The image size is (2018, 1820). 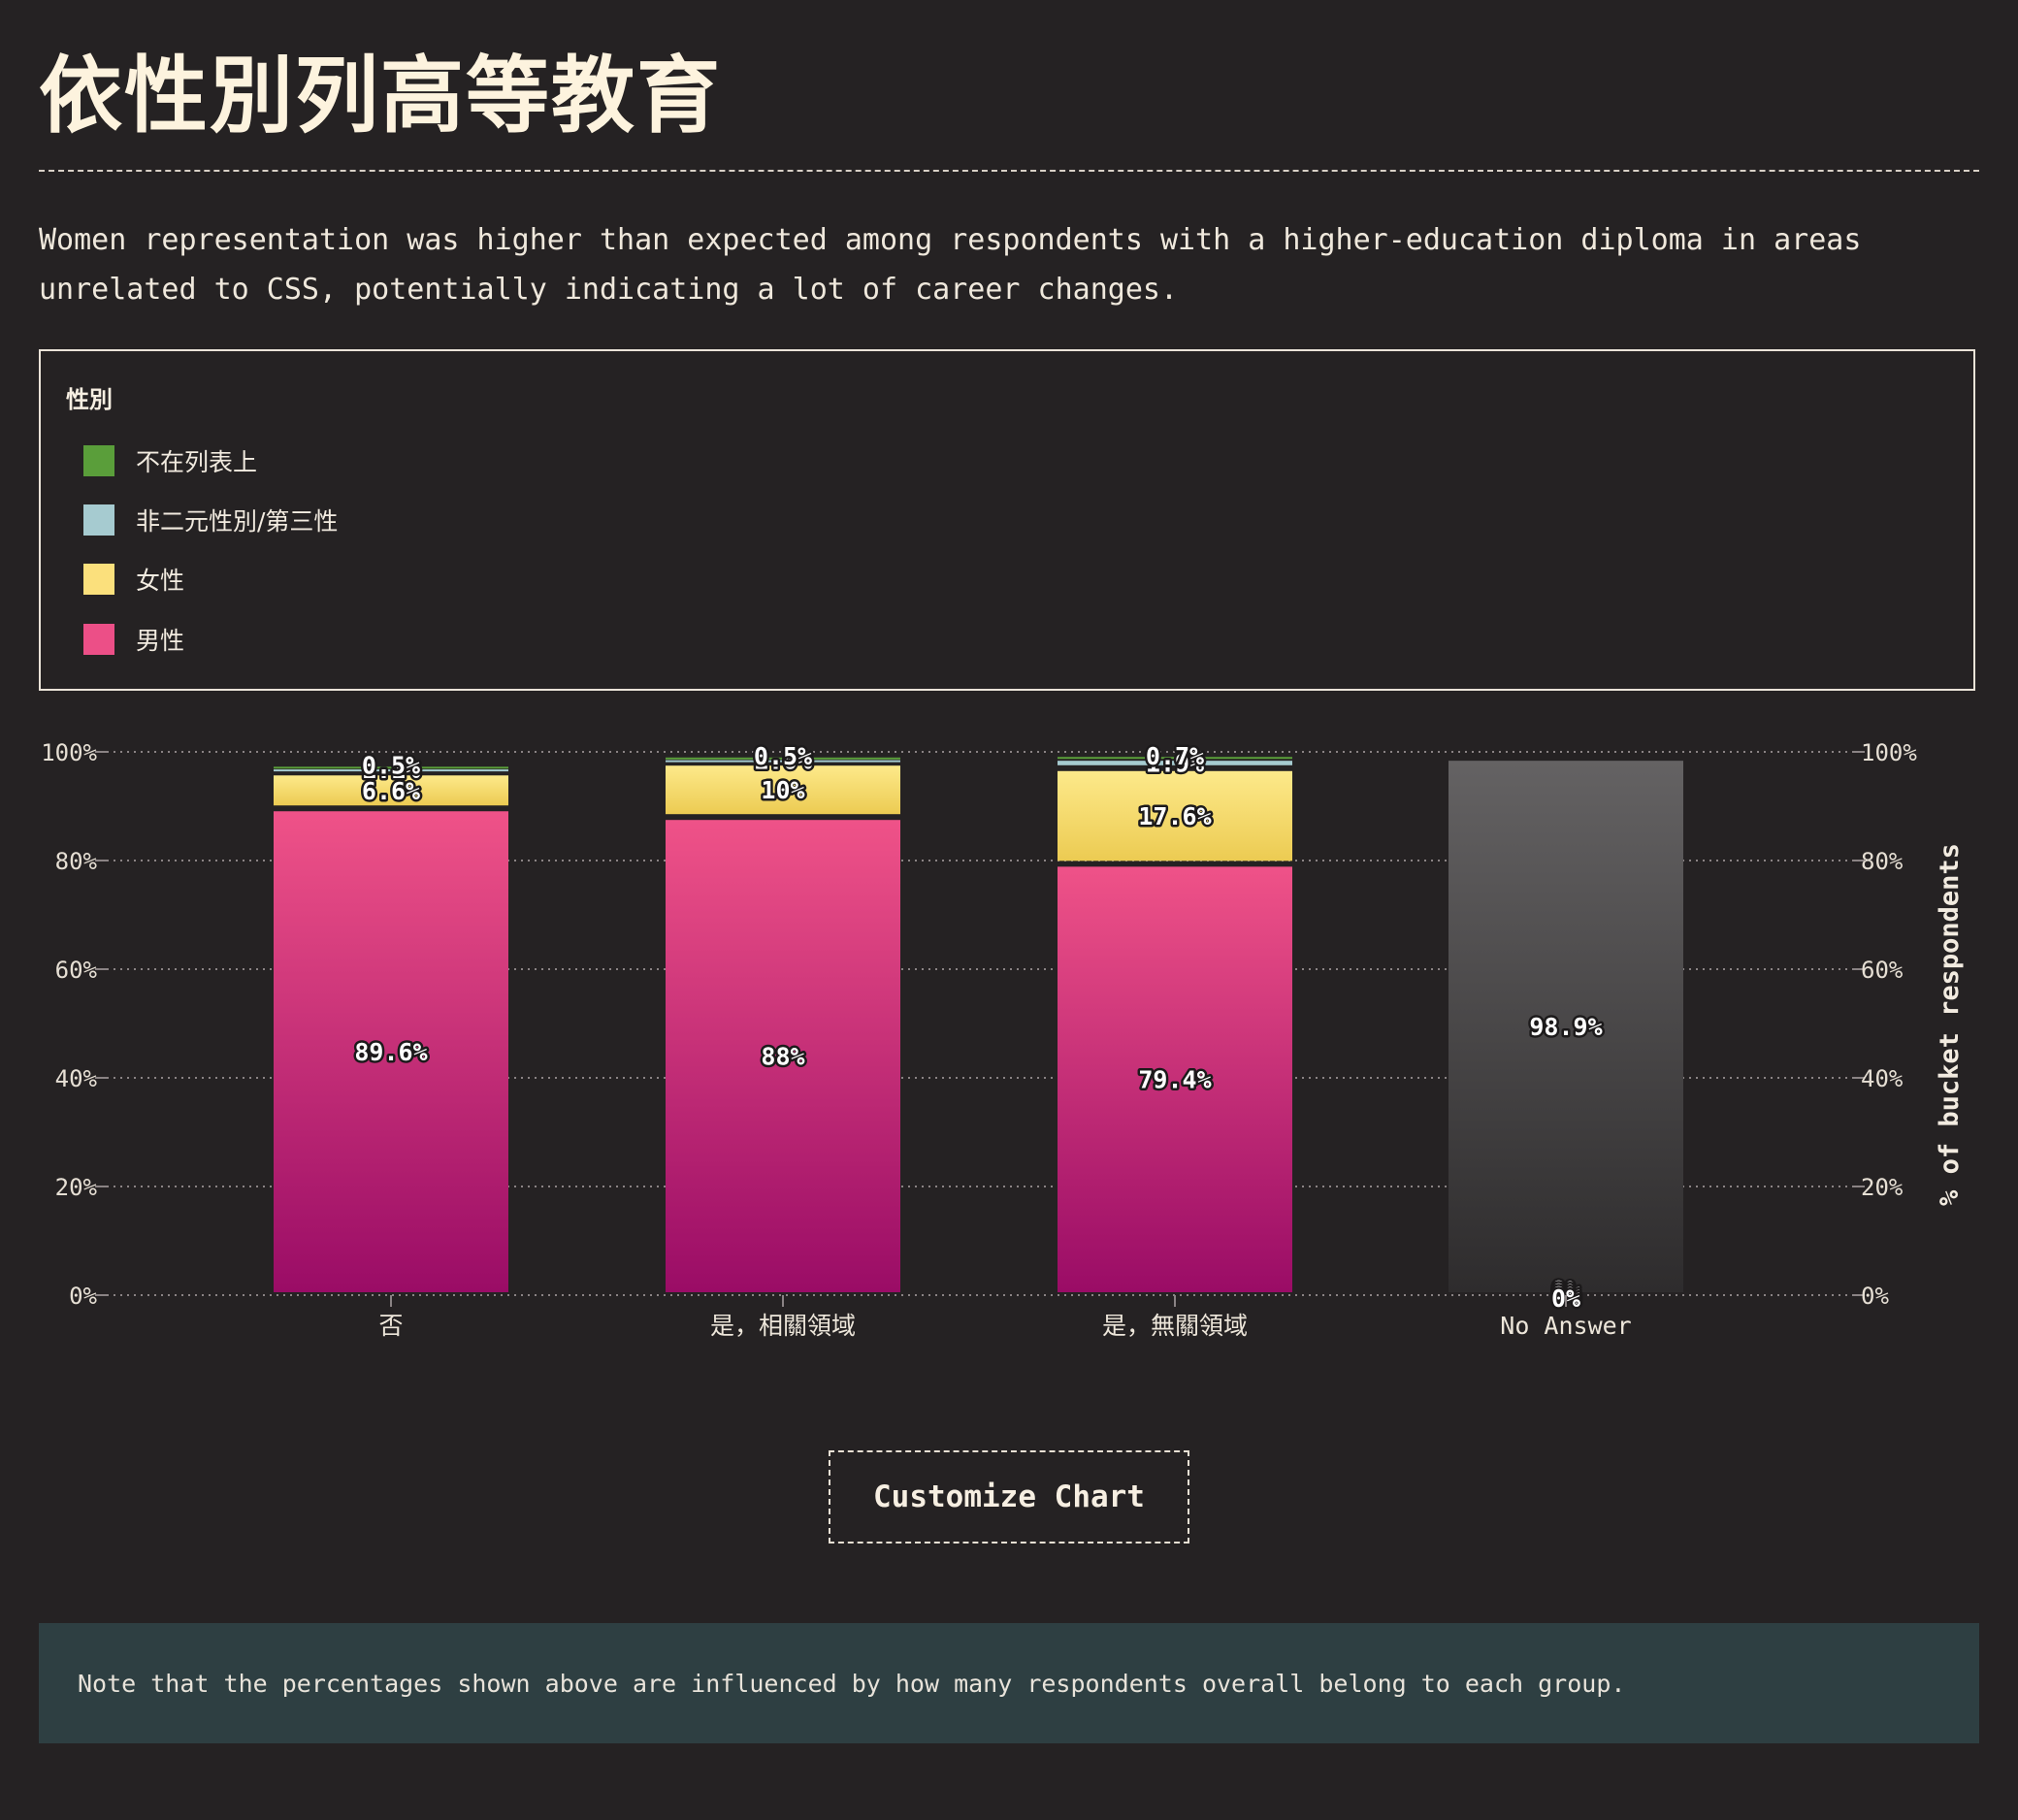 What do you see at coordinates (1883, 970) in the screenshot?
I see `y-tick-label-right: 60%` at bounding box center [1883, 970].